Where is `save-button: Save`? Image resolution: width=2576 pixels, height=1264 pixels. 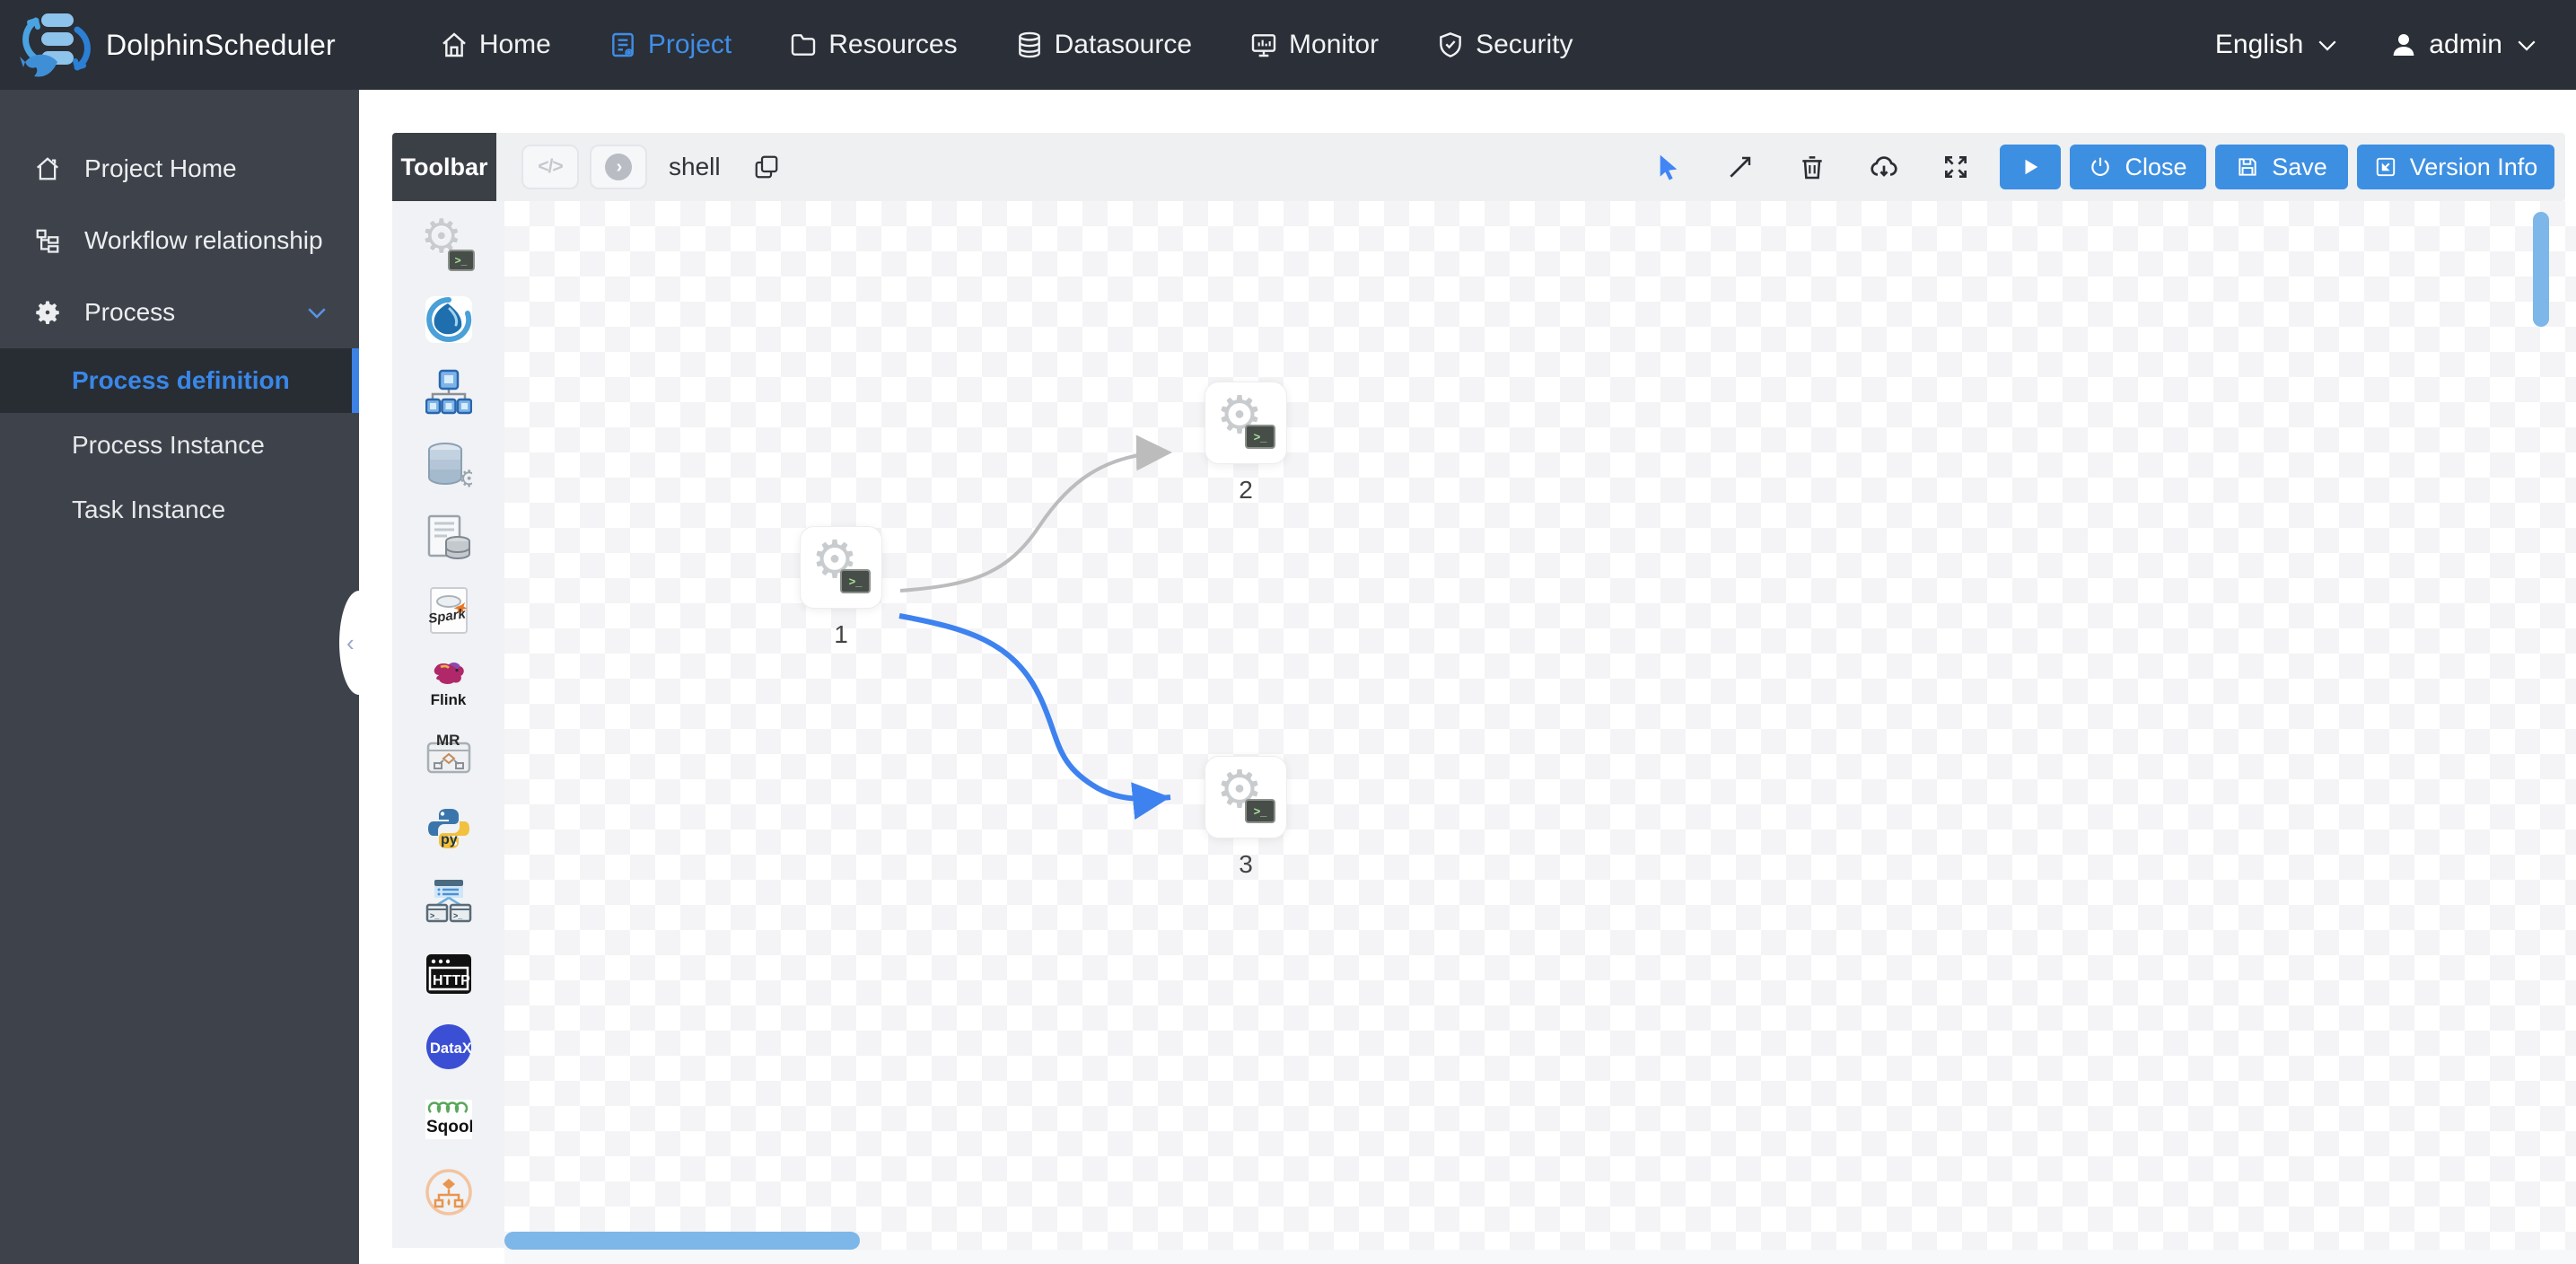 save-button: Save is located at coordinates (2281, 167).